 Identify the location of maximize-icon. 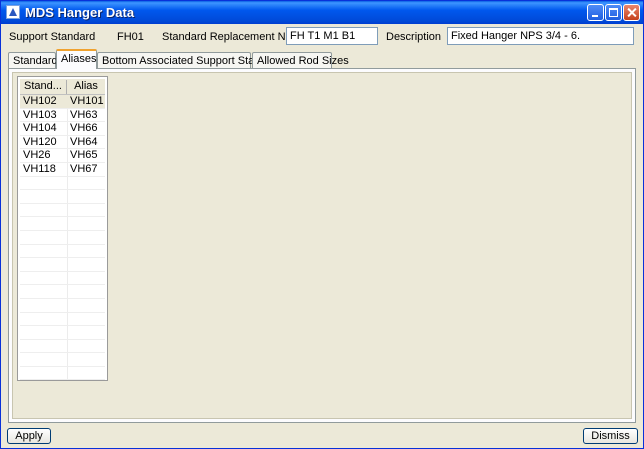
(613, 12).